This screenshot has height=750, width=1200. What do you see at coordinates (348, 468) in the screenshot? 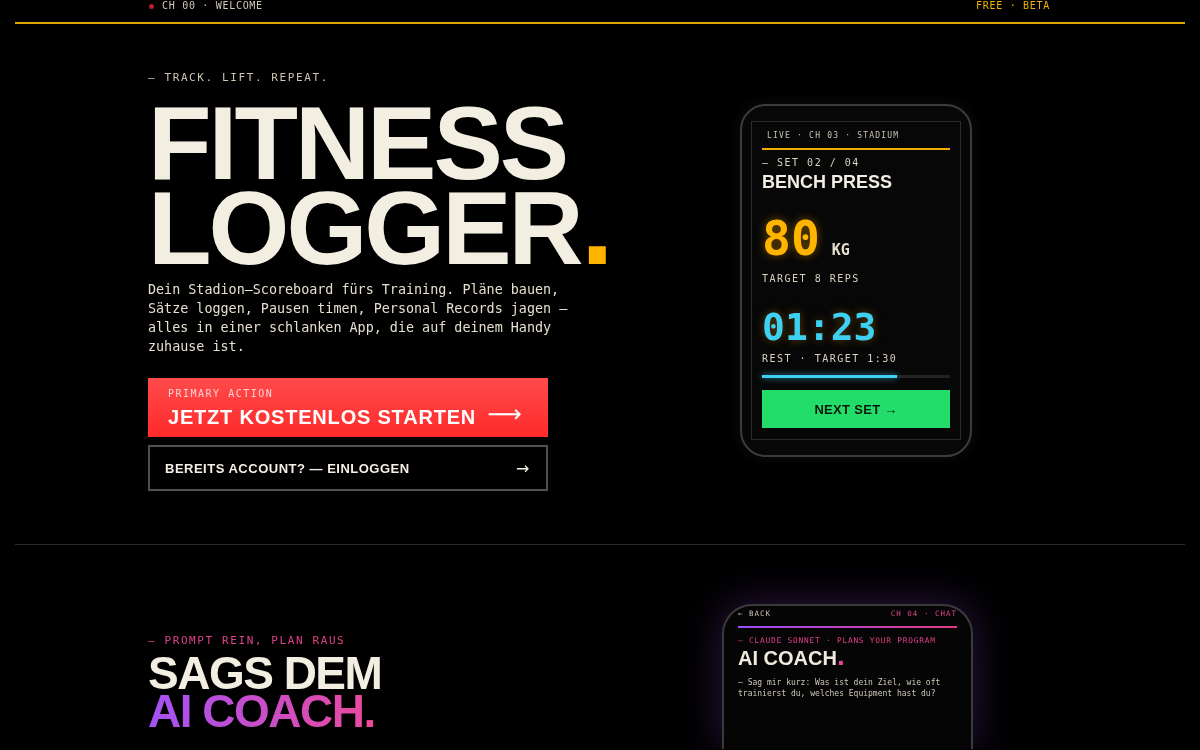
I see `login-button: BEREITS ACCOUNT? — EINLOGGEN →` at bounding box center [348, 468].